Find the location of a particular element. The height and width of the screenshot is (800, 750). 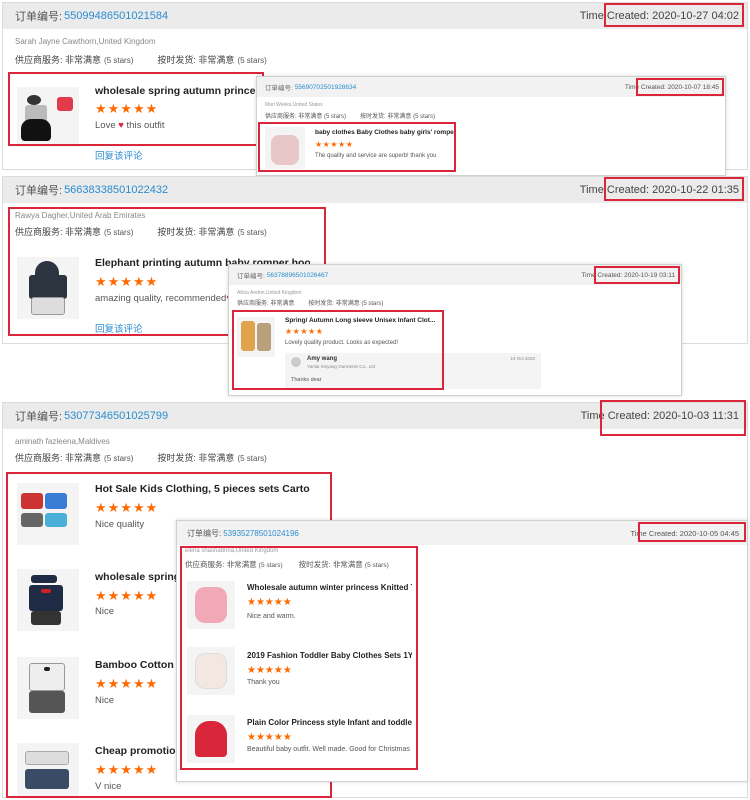

buyer-name: Alicia Andrei,United Kingdom is located at coordinates (269, 293).